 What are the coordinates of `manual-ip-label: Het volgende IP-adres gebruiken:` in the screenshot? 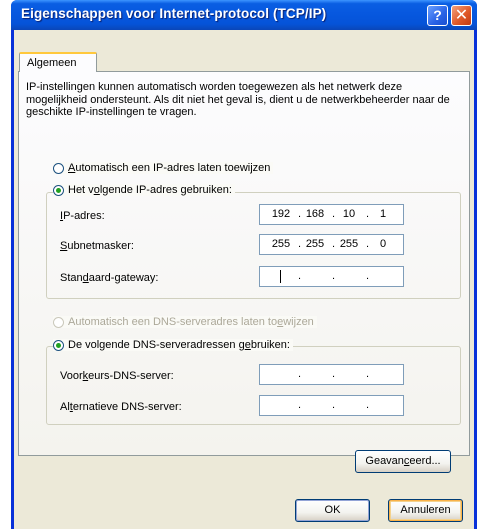 It's located at (150, 190).